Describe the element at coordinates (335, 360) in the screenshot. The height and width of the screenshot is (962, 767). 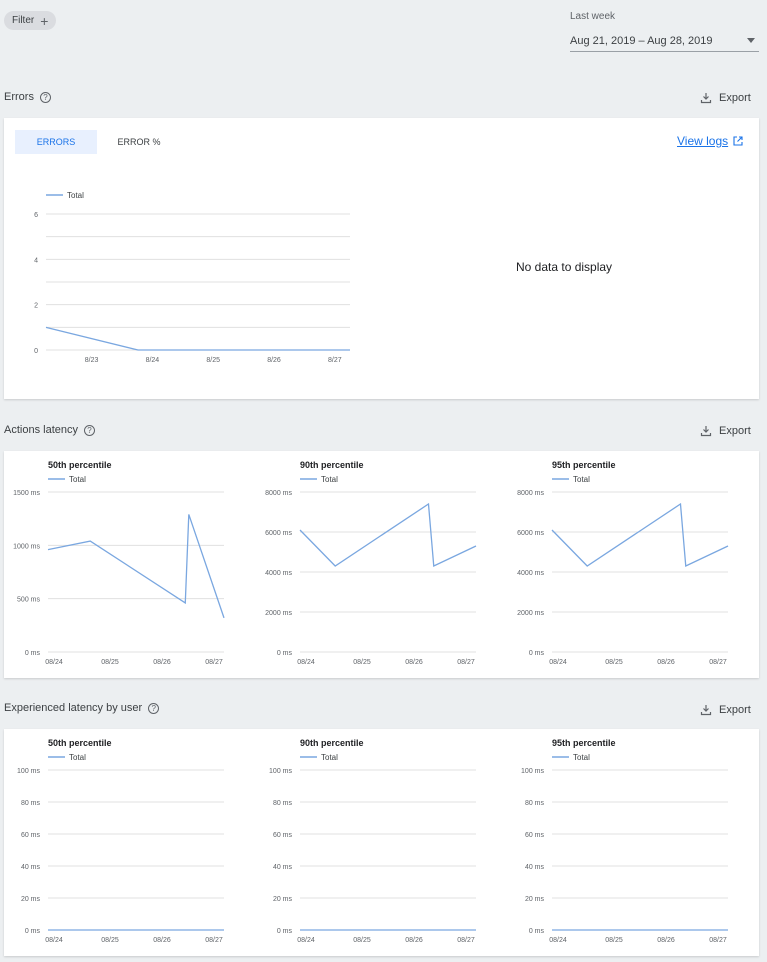
I see `x-tick-label: 8/27` at that location.